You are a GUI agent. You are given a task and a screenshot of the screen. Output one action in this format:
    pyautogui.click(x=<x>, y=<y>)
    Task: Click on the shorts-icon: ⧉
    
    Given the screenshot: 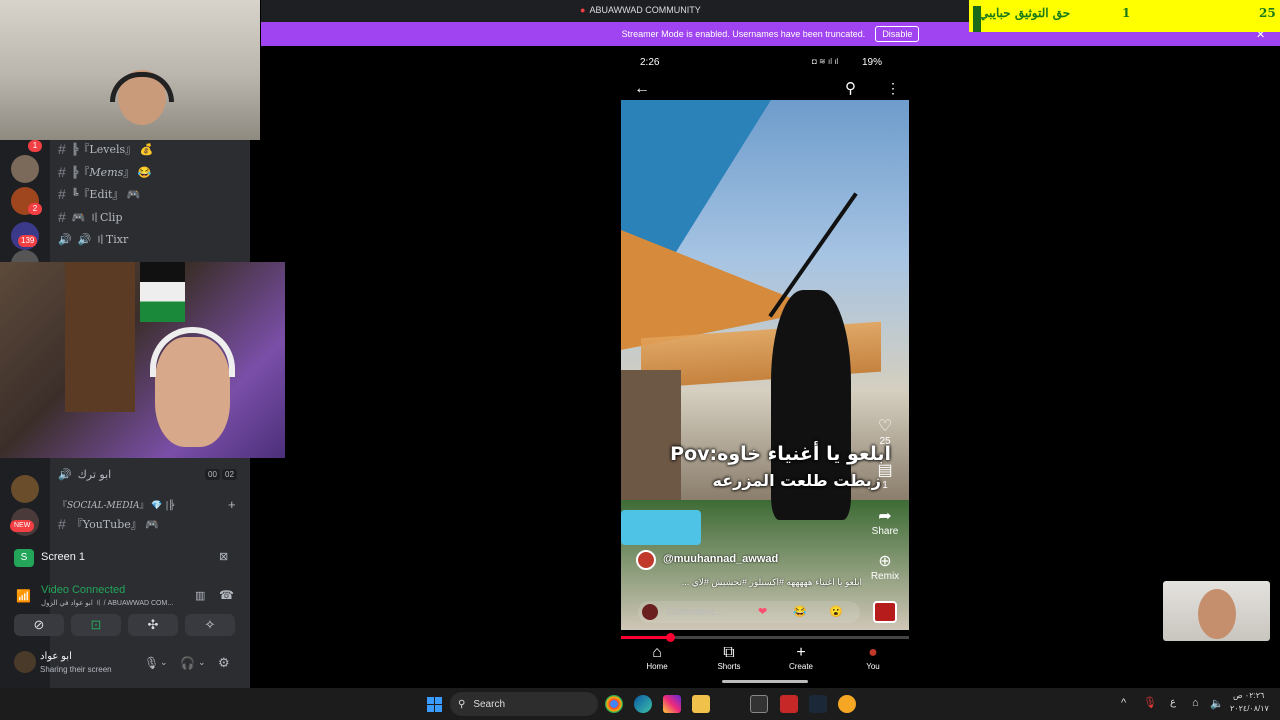 What is the action you would take?
    pyautogui.click(x=729, y=652)
    